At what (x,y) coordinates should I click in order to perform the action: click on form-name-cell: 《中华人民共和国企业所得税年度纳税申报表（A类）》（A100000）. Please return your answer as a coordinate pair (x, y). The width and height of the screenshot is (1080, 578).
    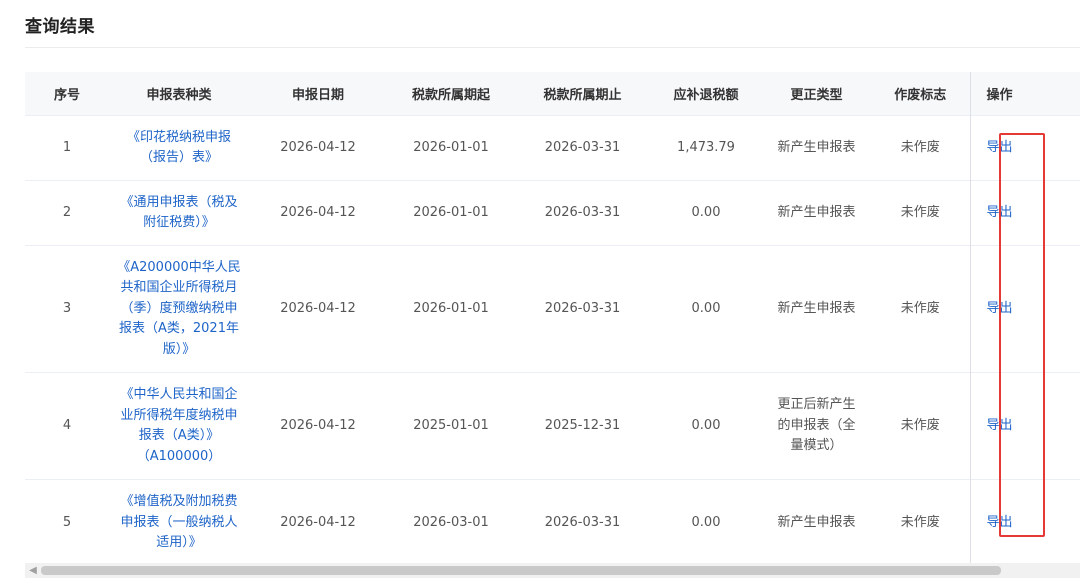
    Looking at the image, I should click on (179, 426).